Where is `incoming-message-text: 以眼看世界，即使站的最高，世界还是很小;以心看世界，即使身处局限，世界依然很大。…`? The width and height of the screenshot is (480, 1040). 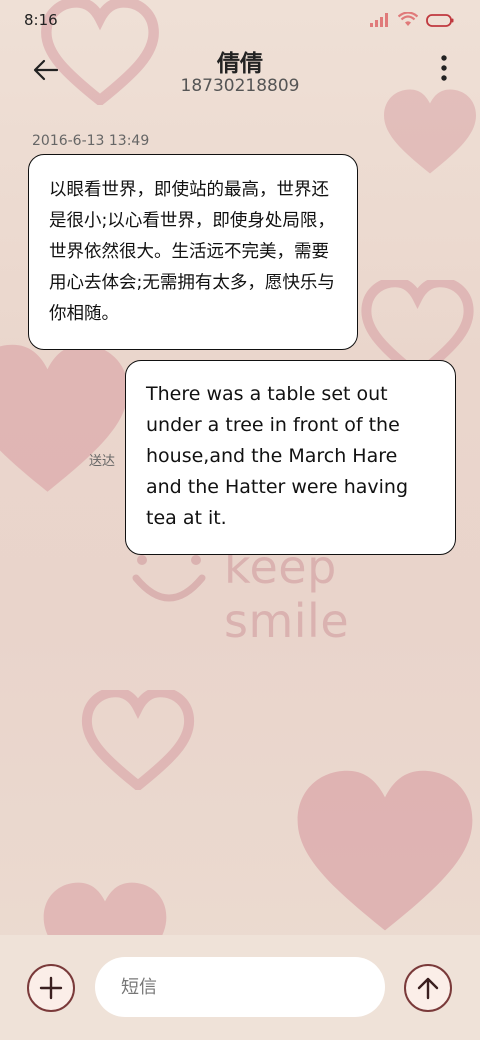 incoming-message-text: 以眼看世界，即使站的最高，世界还是很小;以心看世界，即使身处局限，世界依然很大。… is located at coordinates (192, 252).